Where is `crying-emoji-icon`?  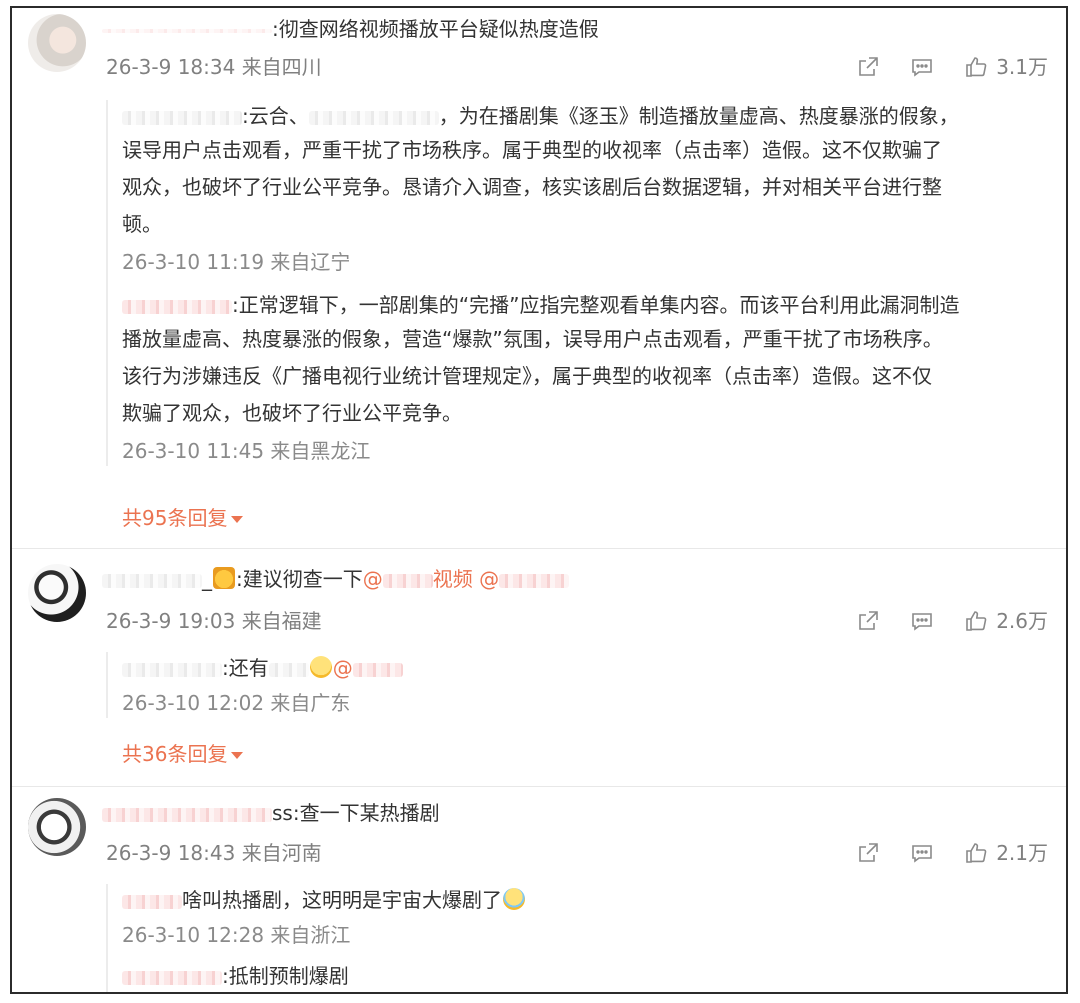
crying-emoji-icon is located at coordinates (514, 899).